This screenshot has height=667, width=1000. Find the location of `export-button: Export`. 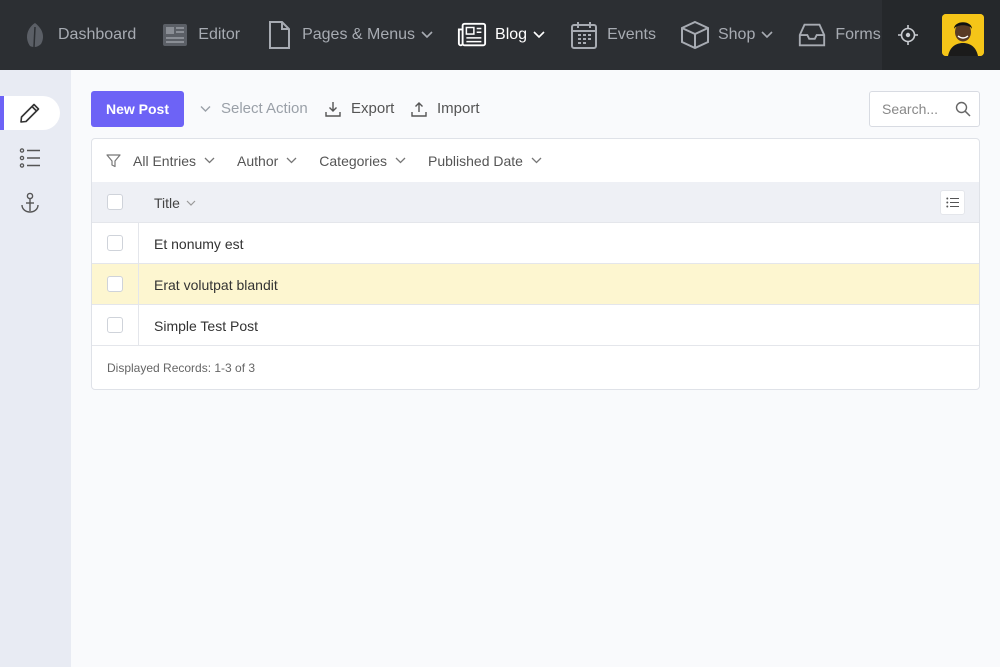

export-button: Export is located at coordinates (359, 108).